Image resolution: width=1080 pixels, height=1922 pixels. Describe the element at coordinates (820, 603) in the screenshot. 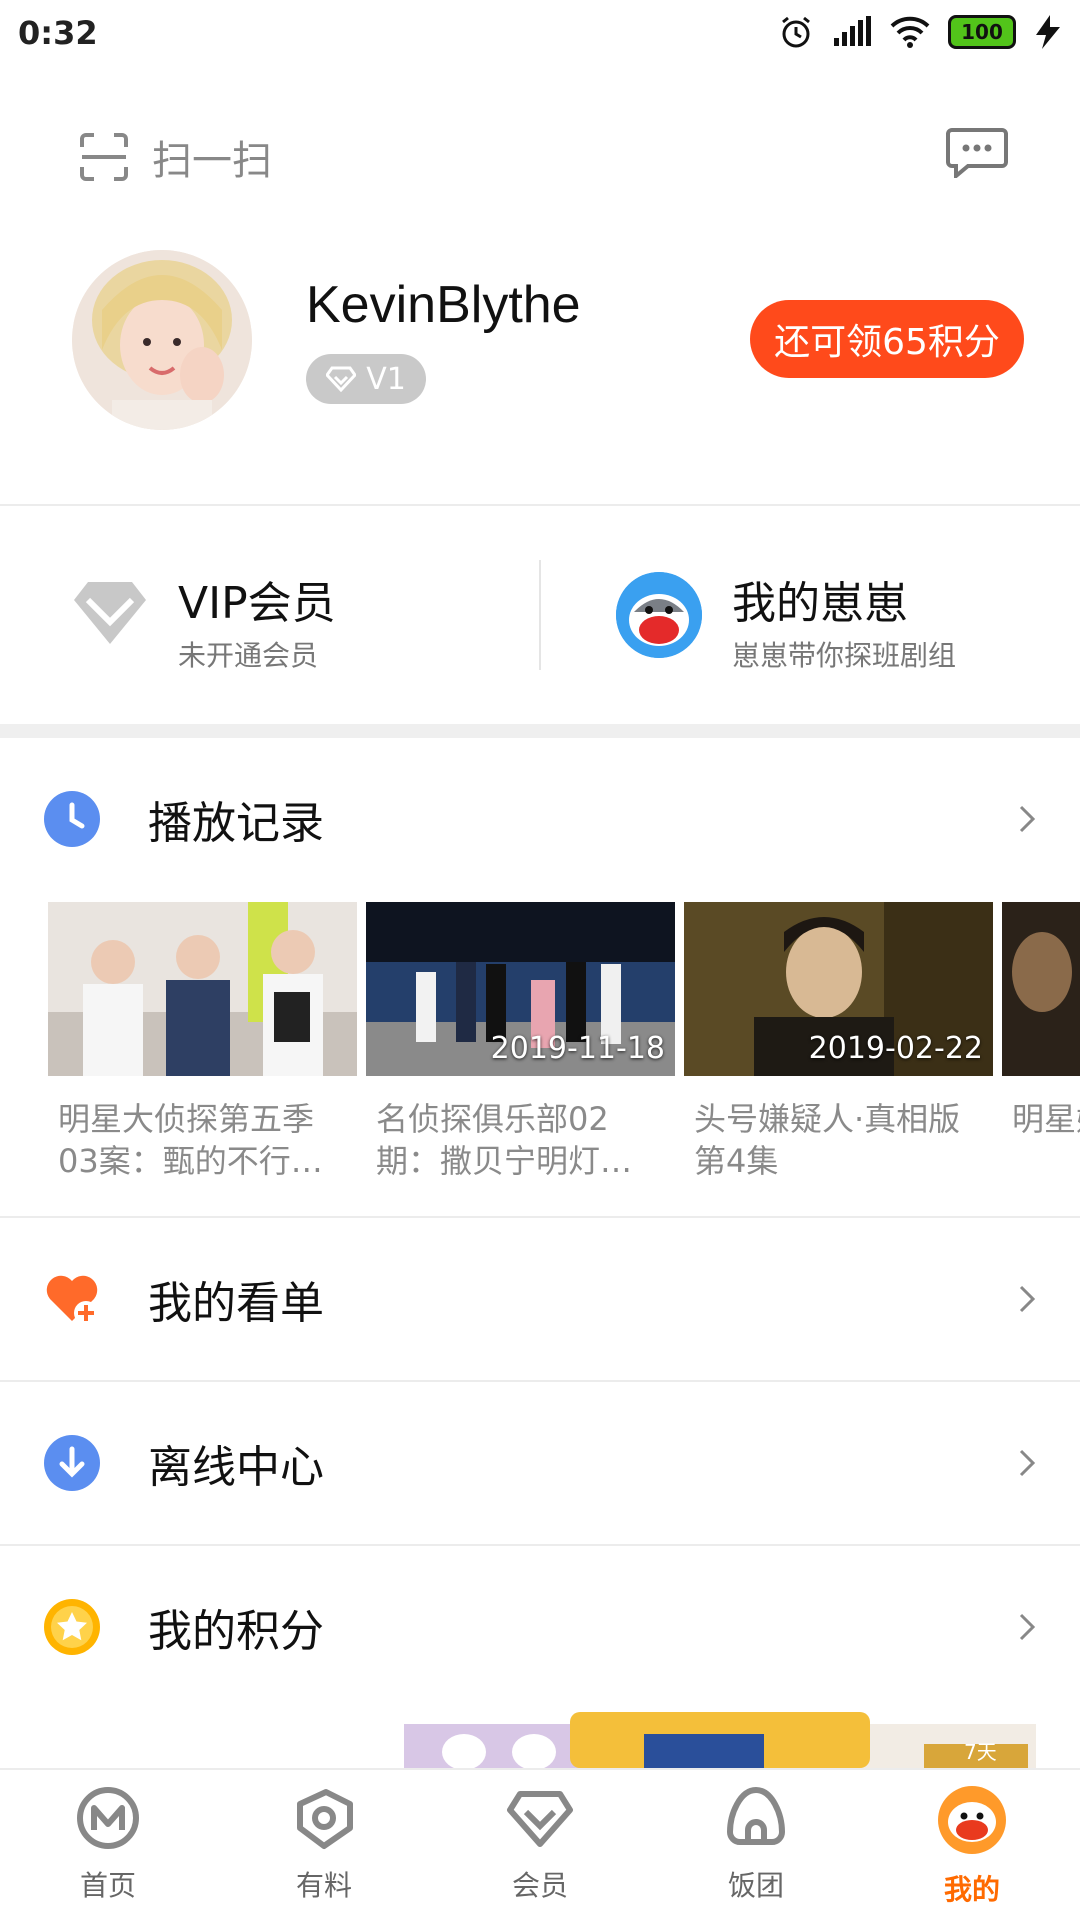

I see `zaizai-title: 我的崽崽` at that location.